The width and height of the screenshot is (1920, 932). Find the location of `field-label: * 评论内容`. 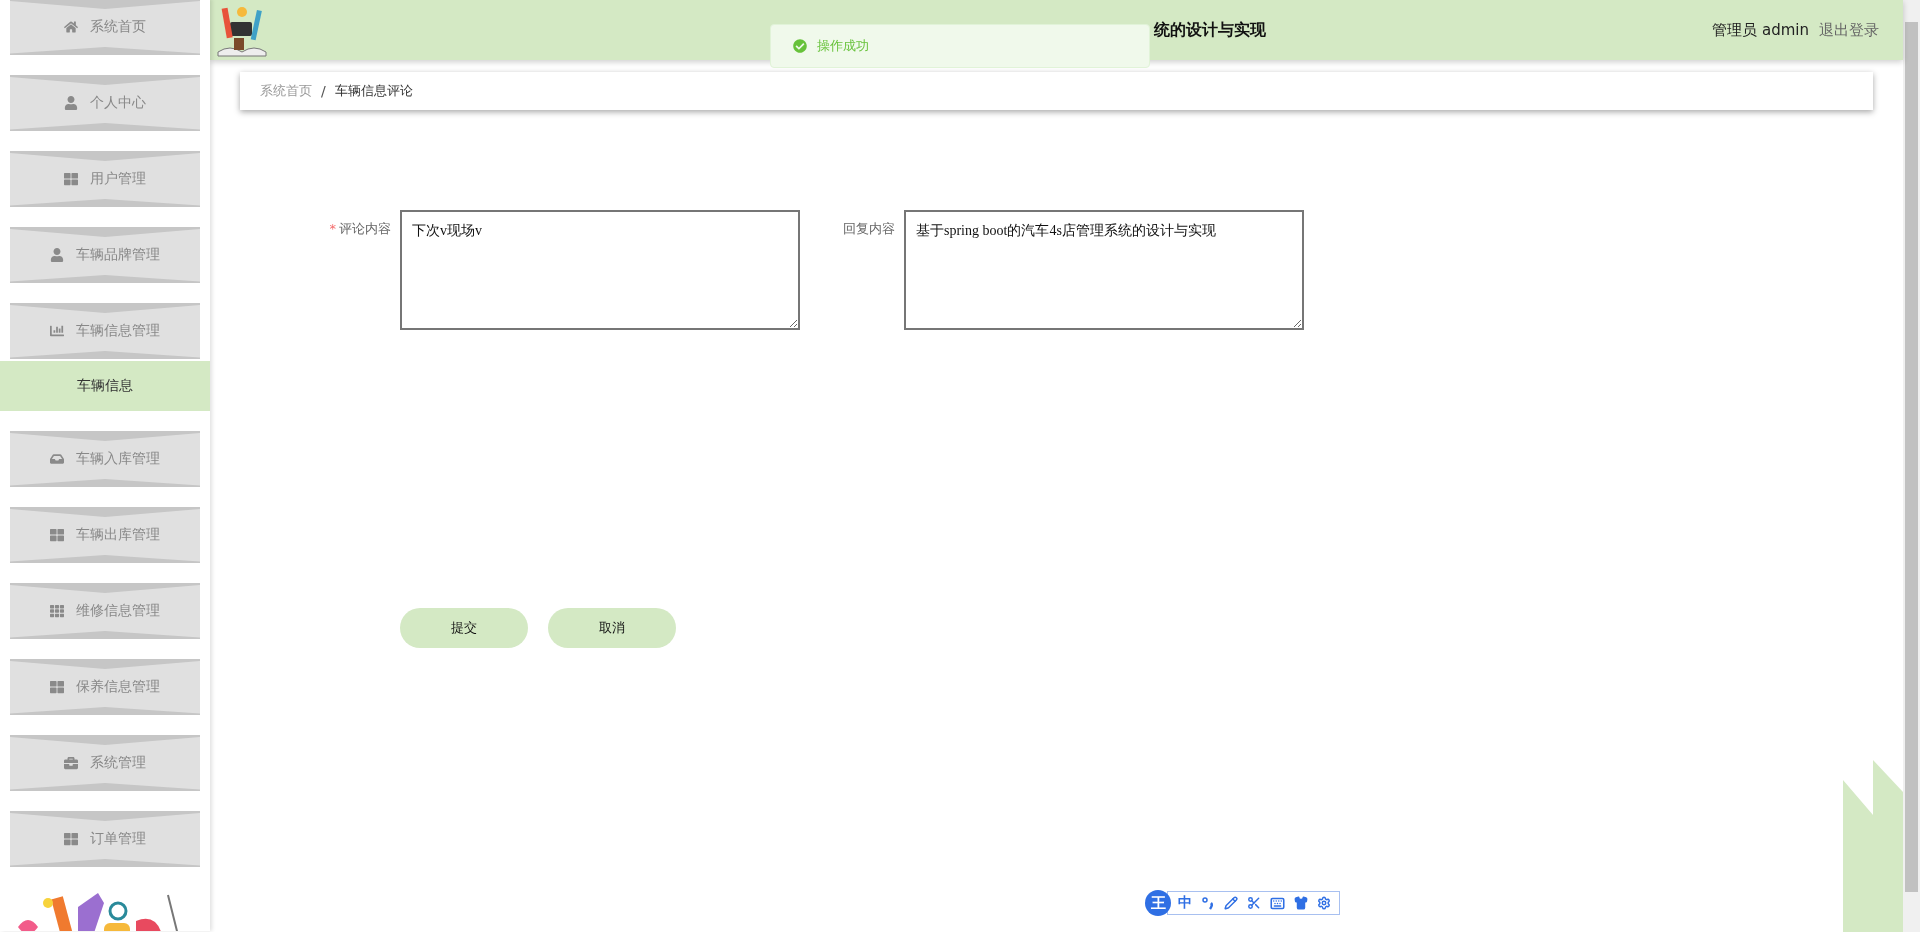

field-label: * 评论内容 is located at coordinates (360, 229).